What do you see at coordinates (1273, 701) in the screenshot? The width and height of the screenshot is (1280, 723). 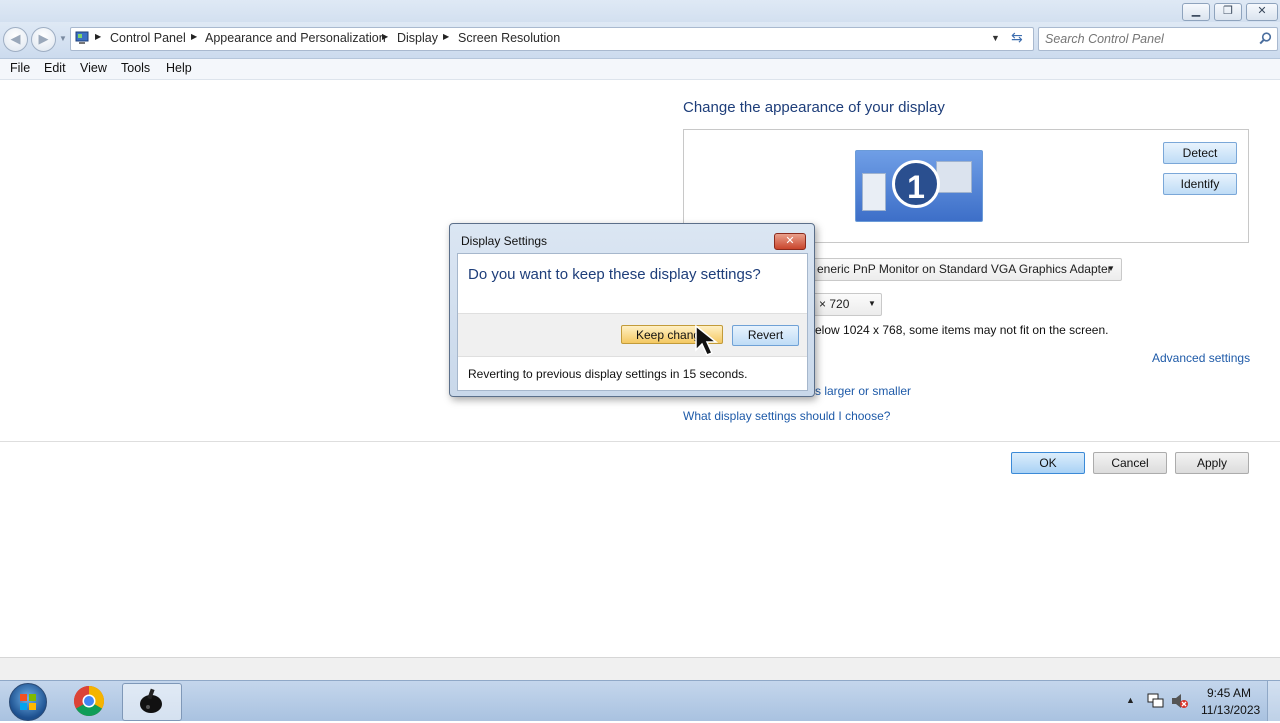 I see `show-desktop-button` at bounding box center [1273, 701].